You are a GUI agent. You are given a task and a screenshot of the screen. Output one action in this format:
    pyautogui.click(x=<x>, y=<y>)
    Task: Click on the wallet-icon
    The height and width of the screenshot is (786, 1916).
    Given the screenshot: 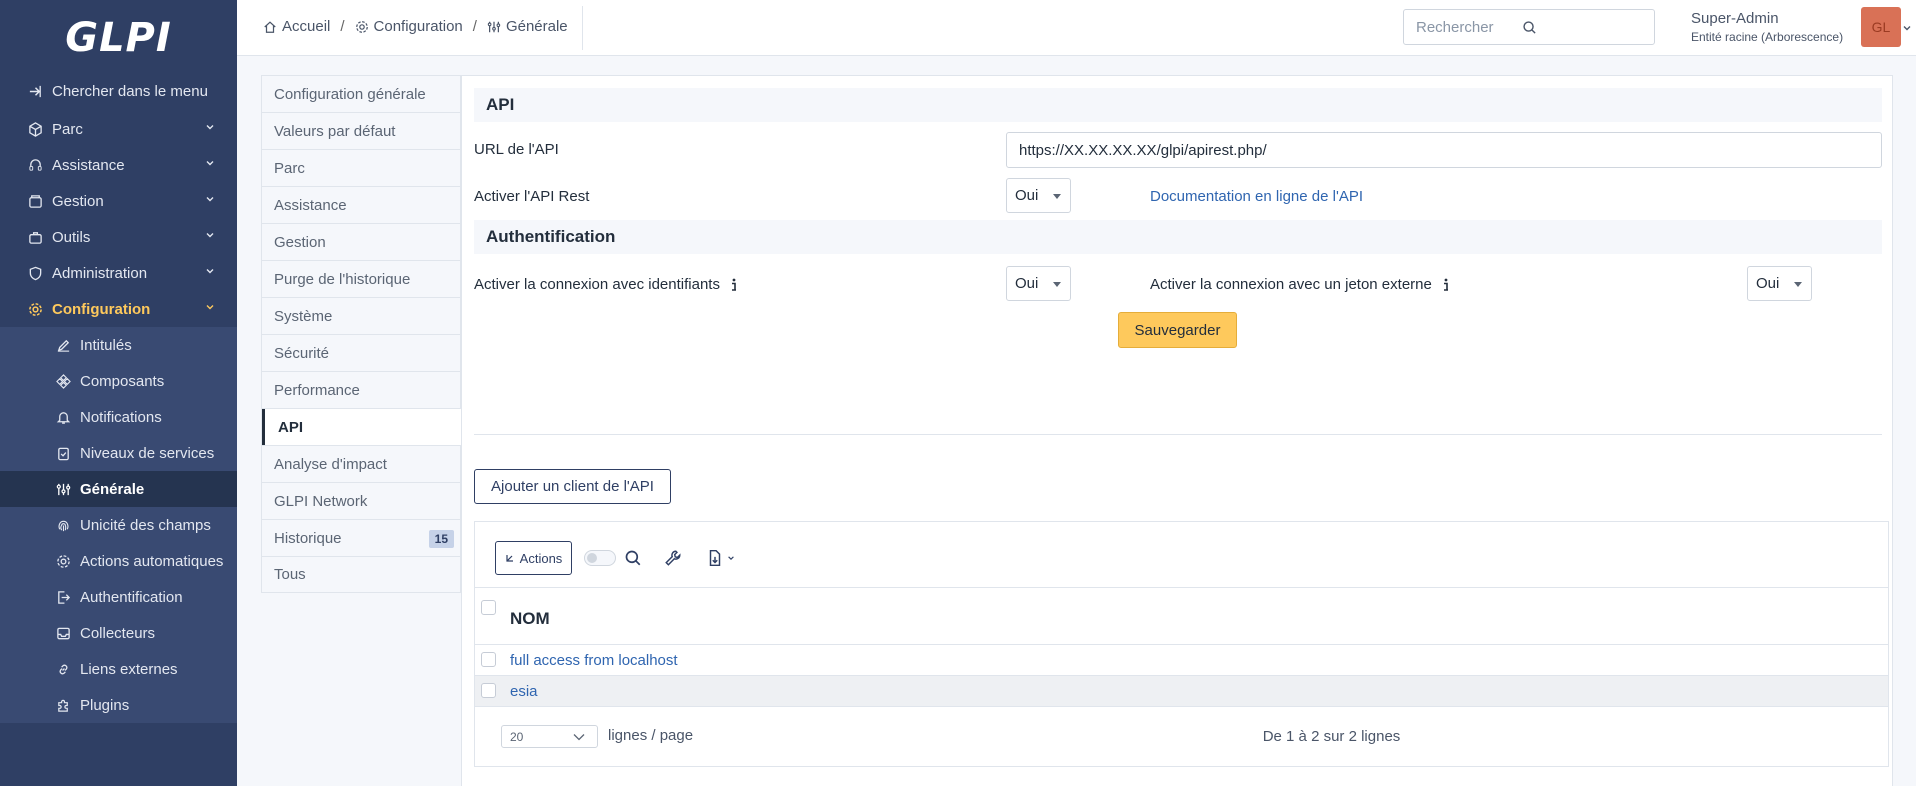 What is the action you would take?
    pyautogui.click(x=35, y=201)
    